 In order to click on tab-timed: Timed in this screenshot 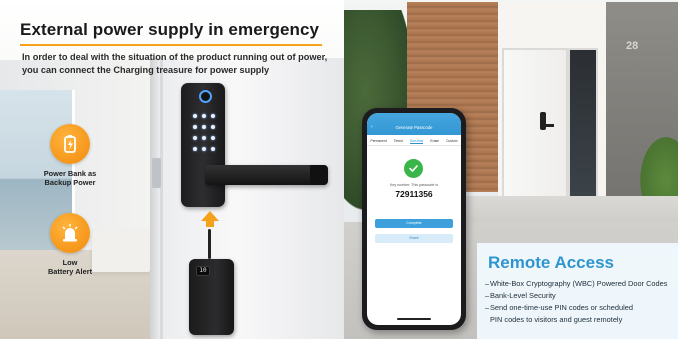, I will do `click(398, 141)`.